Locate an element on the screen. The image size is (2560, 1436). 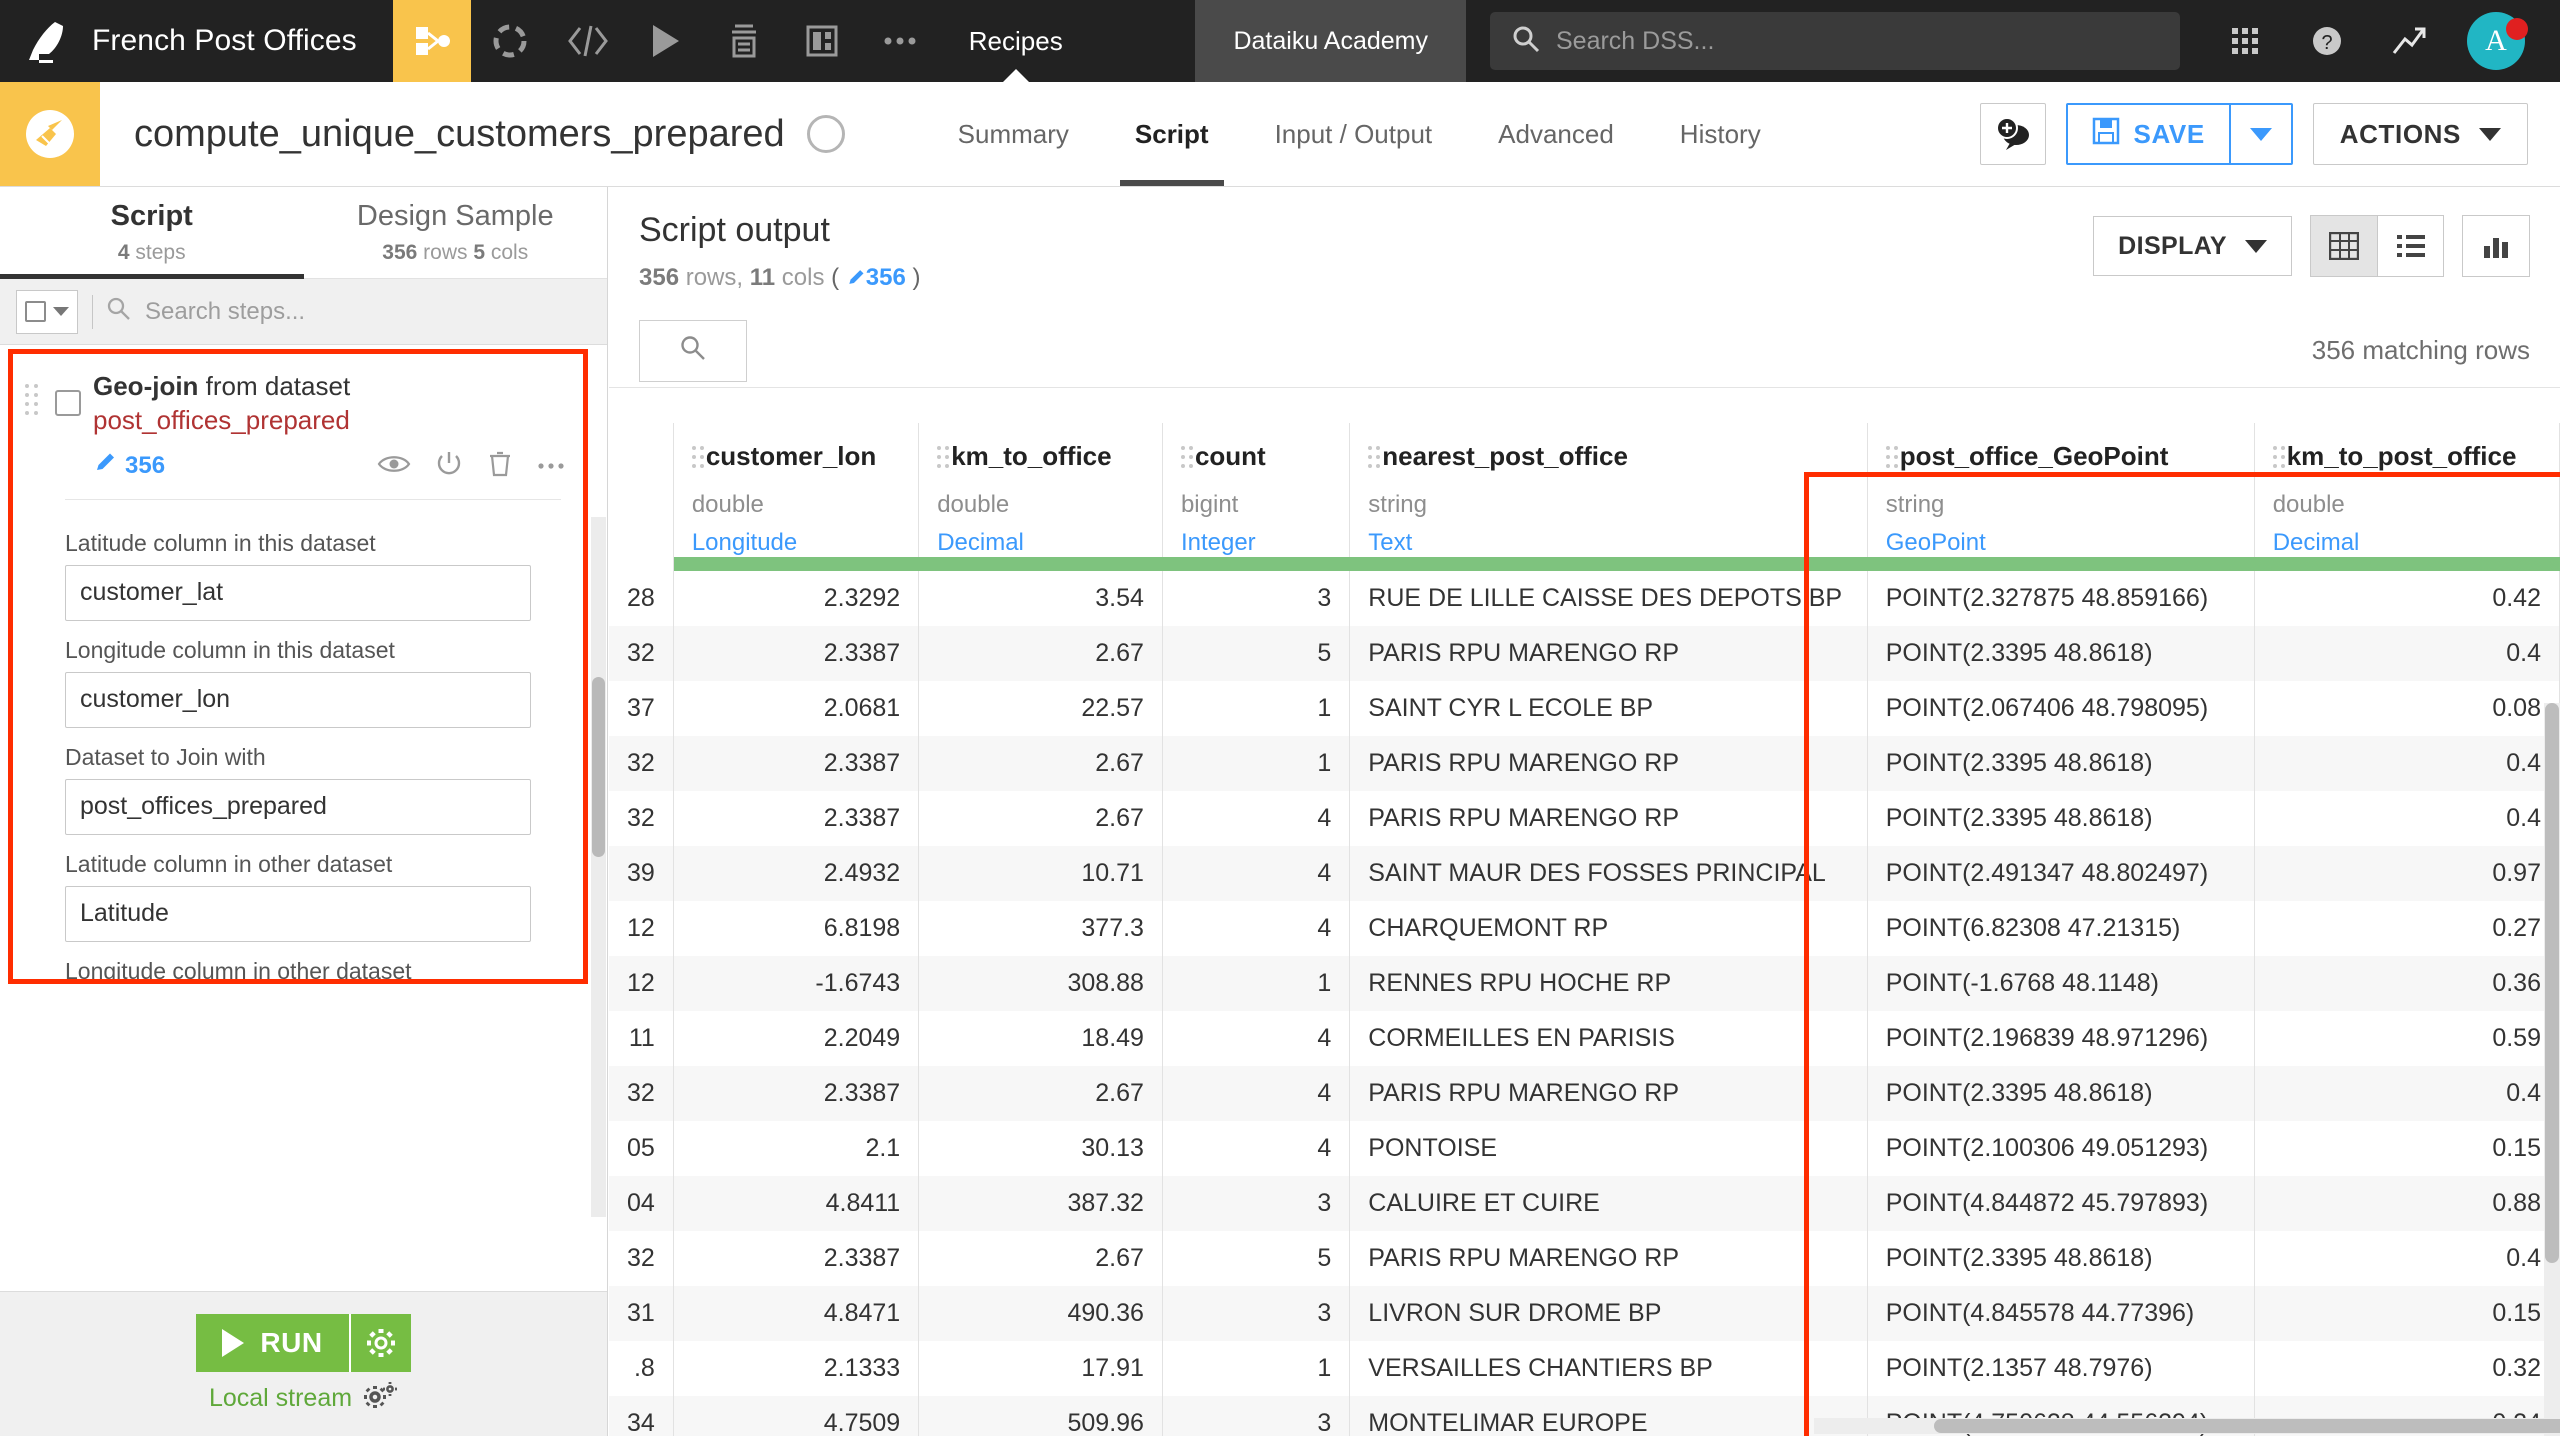
apps-grid-icon is located at coordinates (2245, 41).